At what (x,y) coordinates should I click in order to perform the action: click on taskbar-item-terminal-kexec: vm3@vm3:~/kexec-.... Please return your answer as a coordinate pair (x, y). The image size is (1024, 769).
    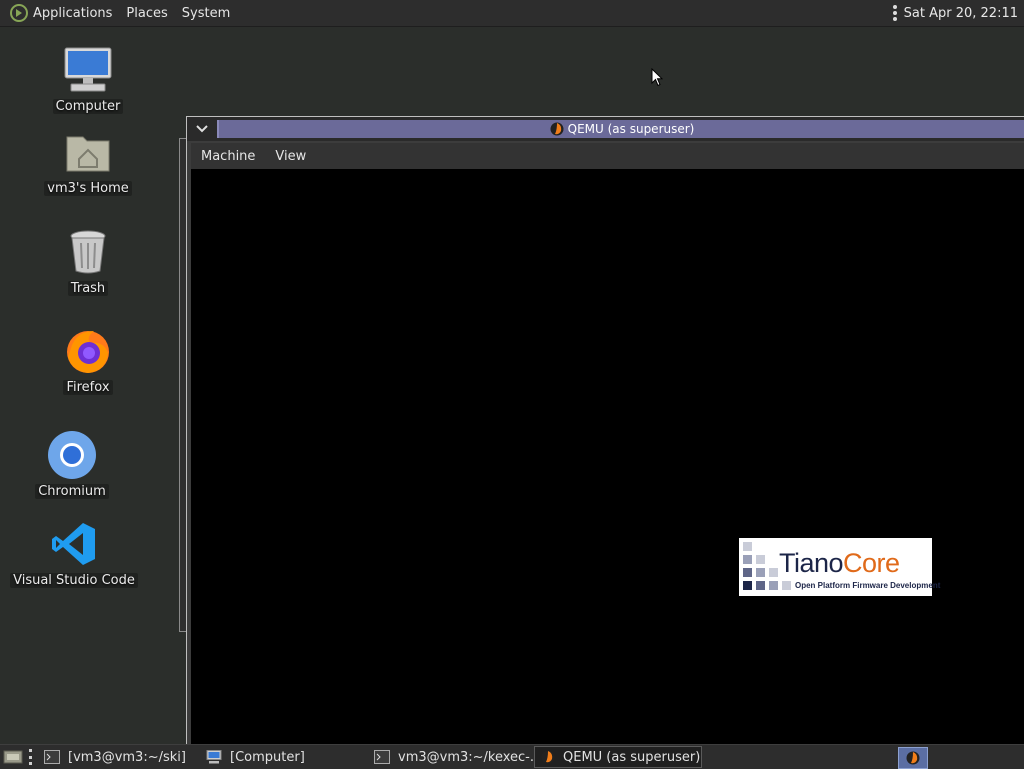
    Looking at the image, I should click on (451, 757).